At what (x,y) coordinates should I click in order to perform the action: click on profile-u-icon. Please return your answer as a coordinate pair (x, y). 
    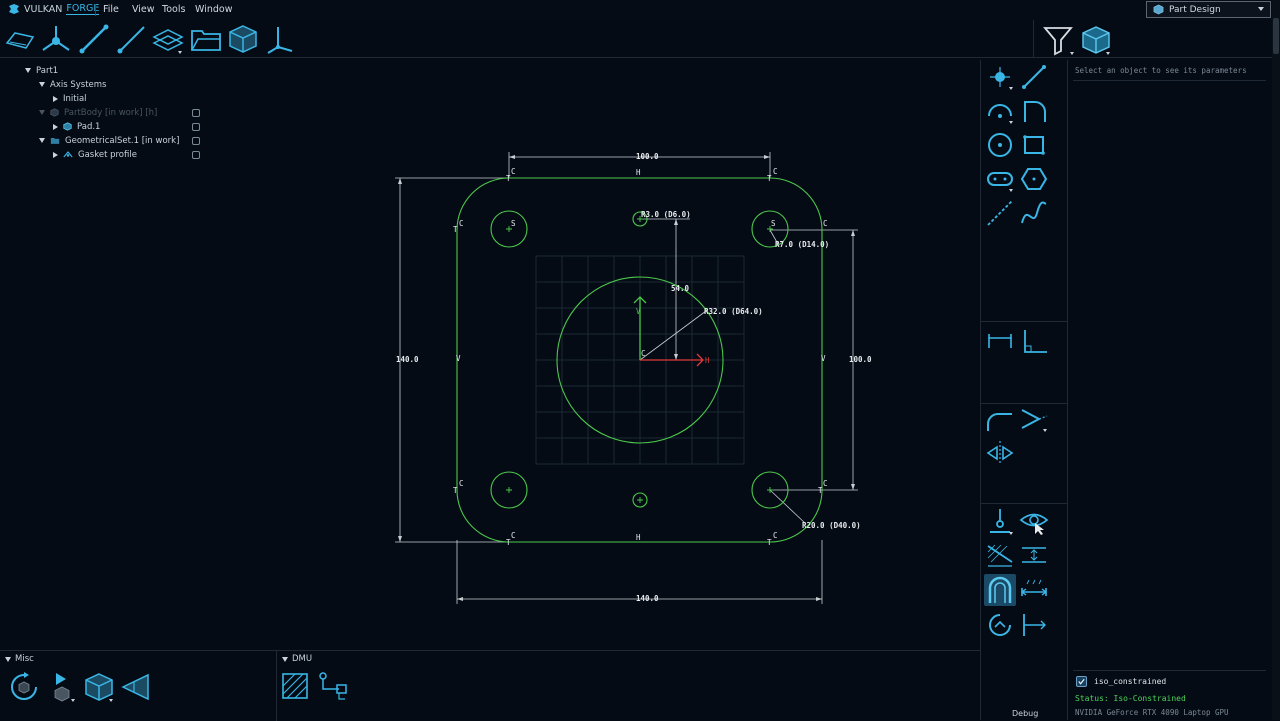
    Looking at the image, I should click on (1000, 590).